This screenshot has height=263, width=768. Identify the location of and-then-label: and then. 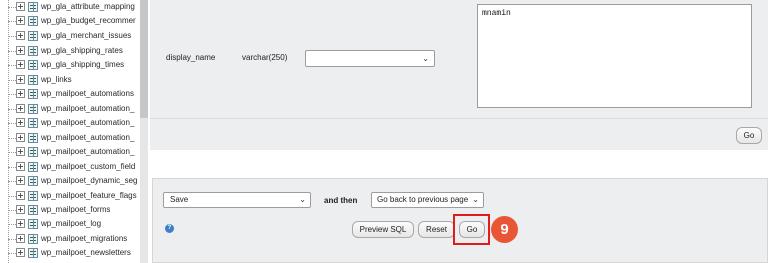
(341, 200).